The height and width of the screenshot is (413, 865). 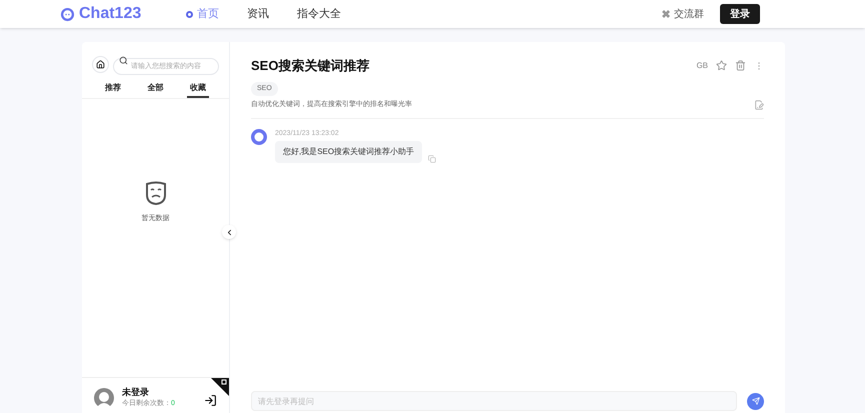 I want to click on send-icon, so click(x=756, y=401).